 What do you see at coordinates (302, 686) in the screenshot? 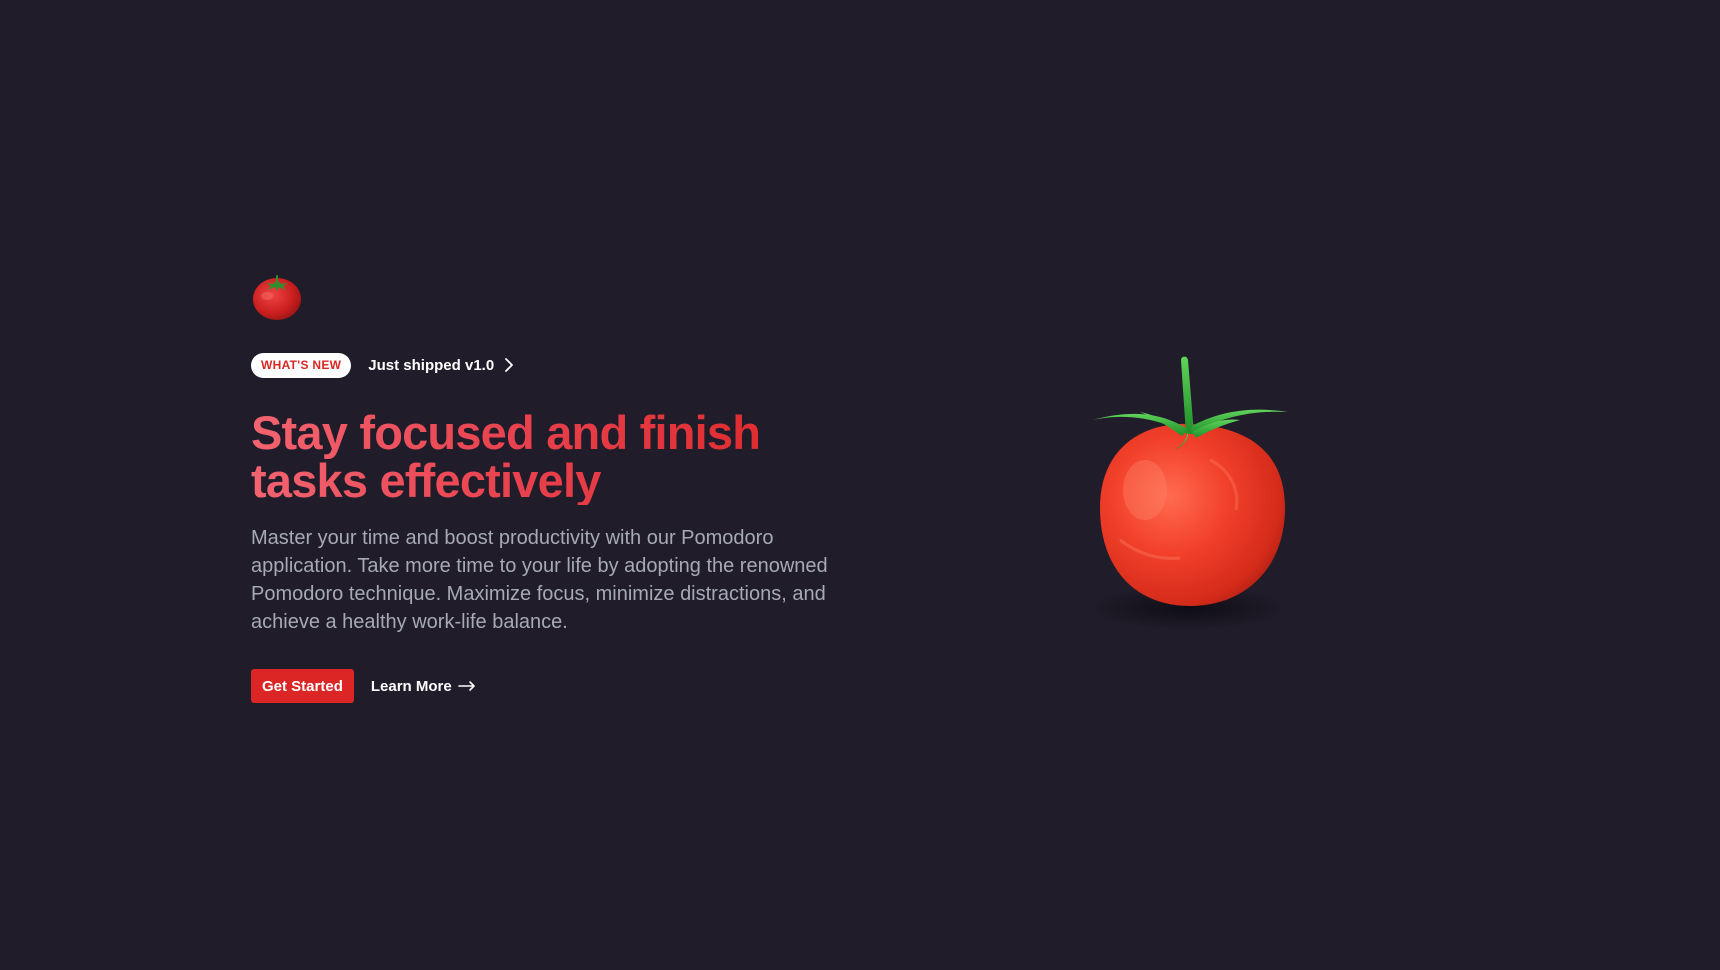
I see `get-started-button: Get Started` at bounding box center [302, 686].